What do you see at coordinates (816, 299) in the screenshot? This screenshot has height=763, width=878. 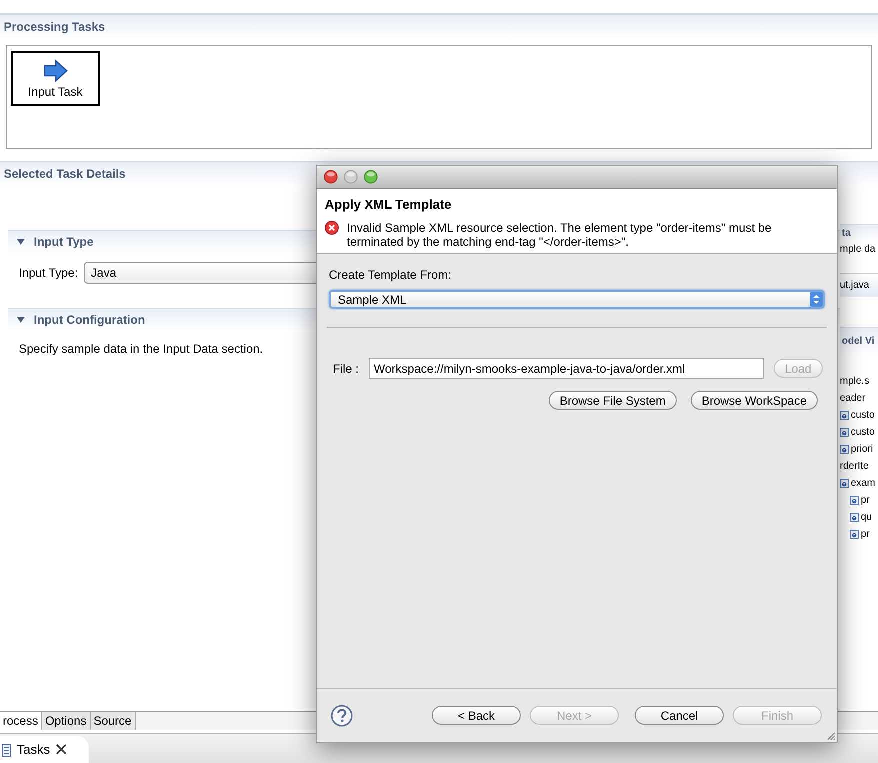 I see `stepper-icon` at bounding box center [816, 299].